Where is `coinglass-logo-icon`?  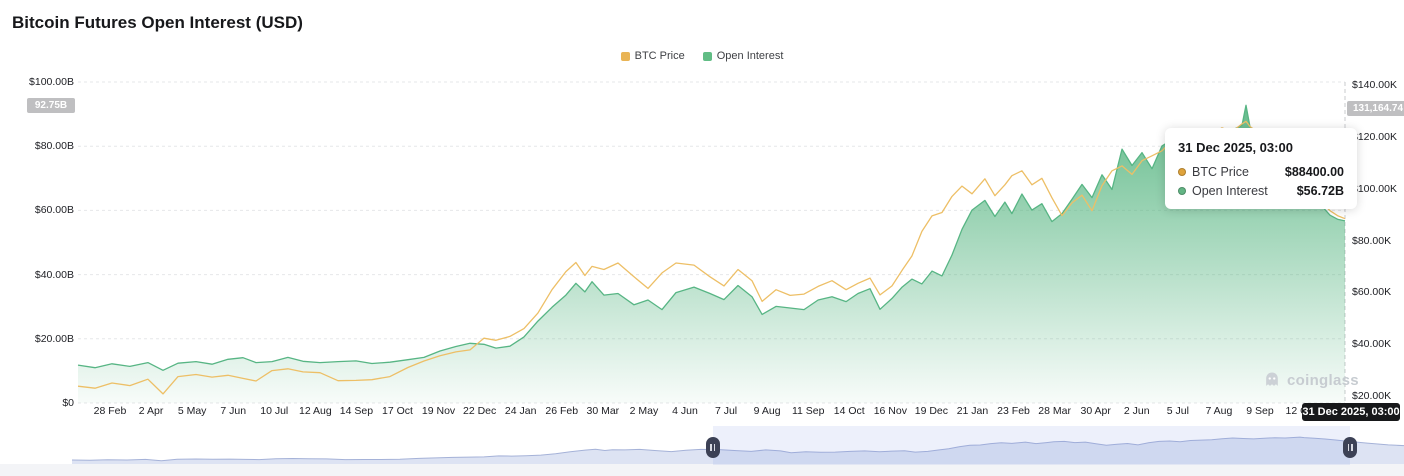
coinglass-logo-icon is located at coordinates (1272, 379).